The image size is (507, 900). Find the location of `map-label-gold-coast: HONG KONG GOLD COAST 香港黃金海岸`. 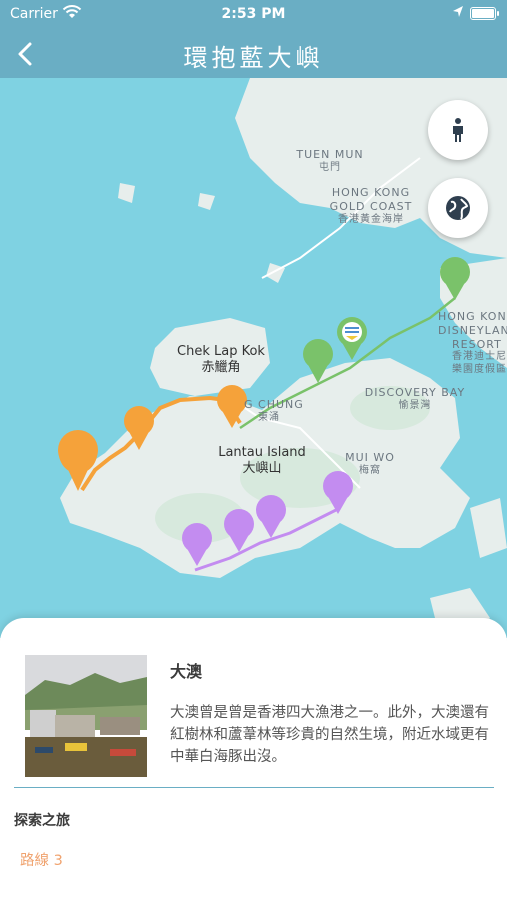

map-label-gold-coast: HONG KONG GOLD COAST 香港黃金海岸 is located at coordinates (371, 206).